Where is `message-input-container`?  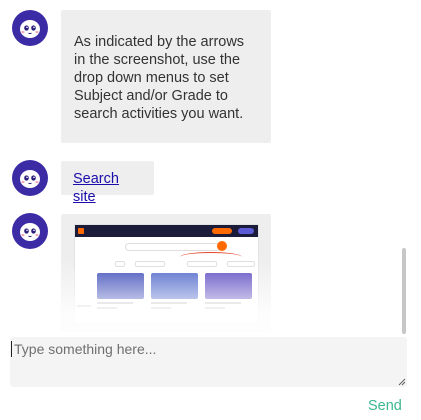
message-input-container is located at coordinates (208, 362).